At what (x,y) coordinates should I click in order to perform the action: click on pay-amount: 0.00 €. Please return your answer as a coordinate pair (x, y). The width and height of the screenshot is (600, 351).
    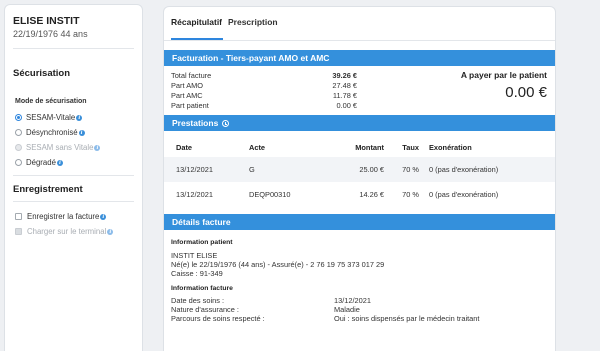
    Looking at the image, I should click on (526, 92).